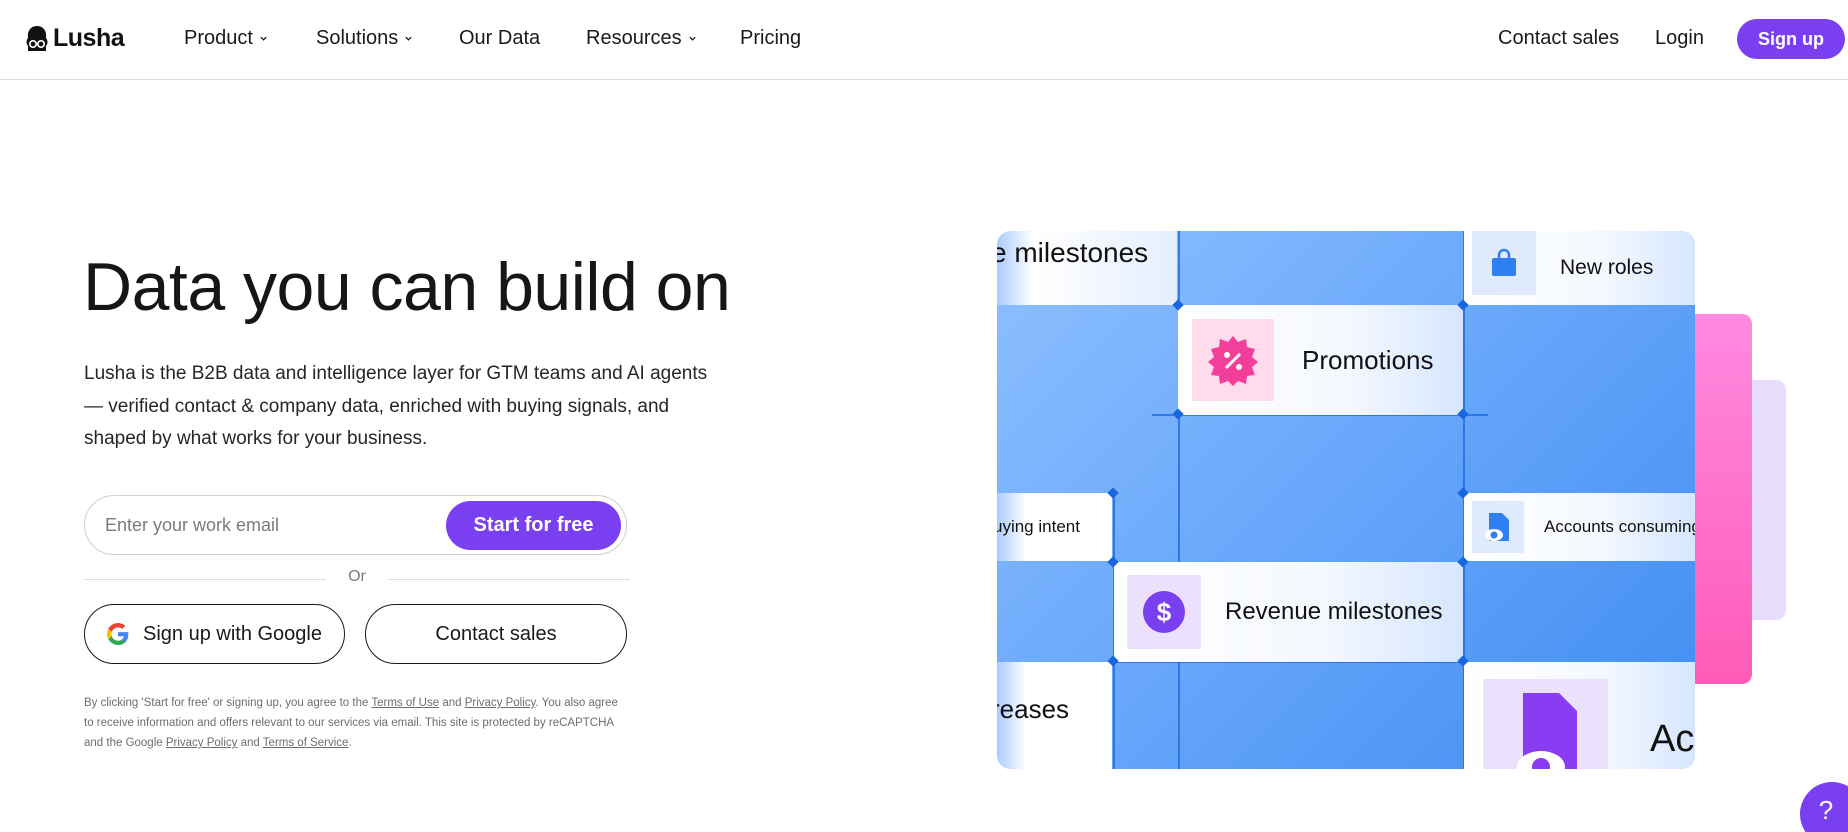 This screenshot has height=832, width=1848. I want to click on card-new-roles: New roles, so click(1579, 268).